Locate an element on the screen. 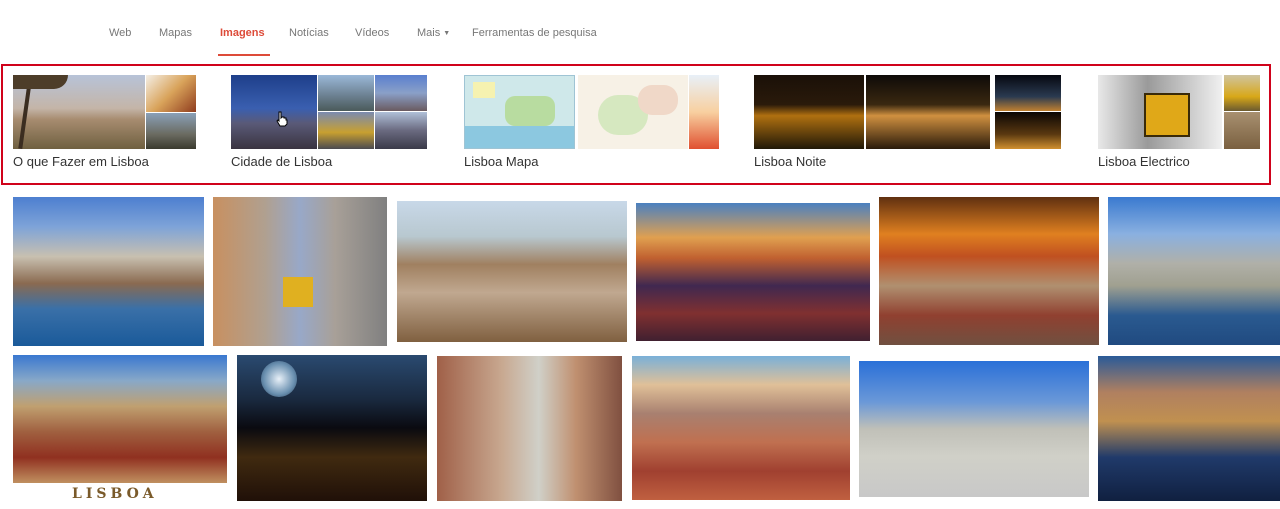 This screenshot has width=1280, height=509. tab-mapas: Mapas is located at coordinates (175, 33).